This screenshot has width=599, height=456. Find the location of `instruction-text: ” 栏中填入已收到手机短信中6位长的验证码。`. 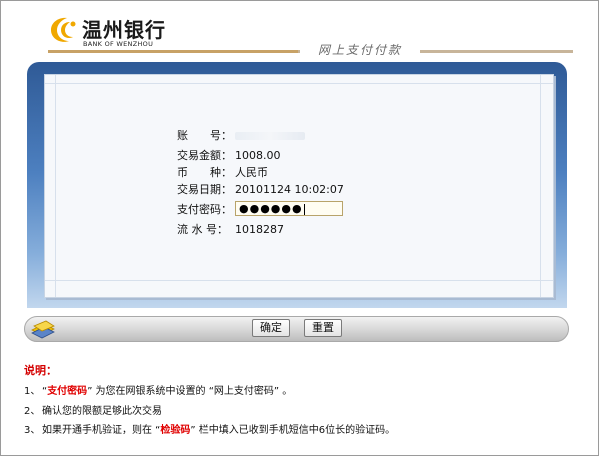

instruction-text: ” 栏中填入已收到手机短信中6位长的验证码。 is located at coordinates (293, 430).